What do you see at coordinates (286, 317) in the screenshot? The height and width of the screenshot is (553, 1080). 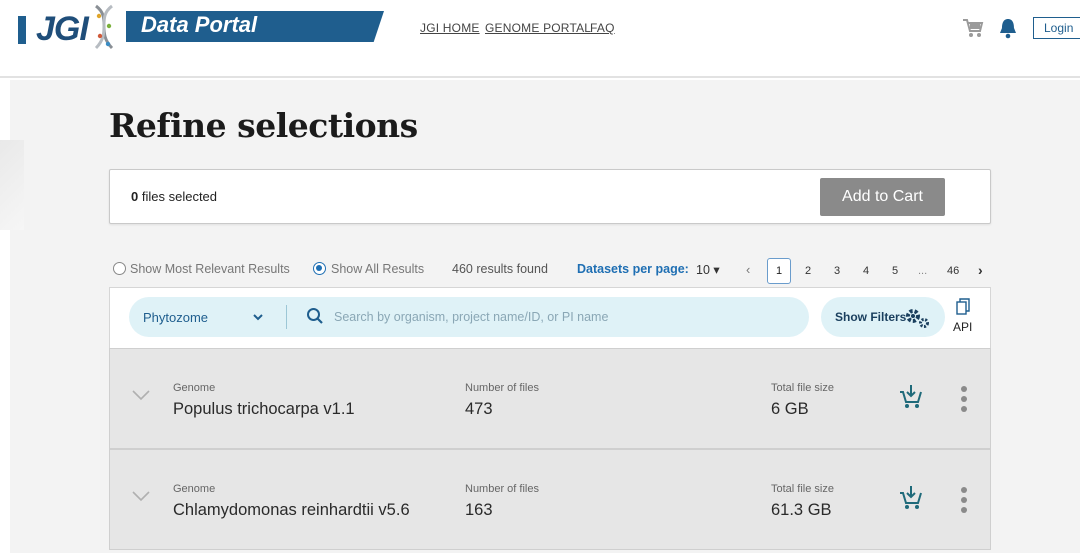 I see `pill-divider` at bounding box center [286, 317].